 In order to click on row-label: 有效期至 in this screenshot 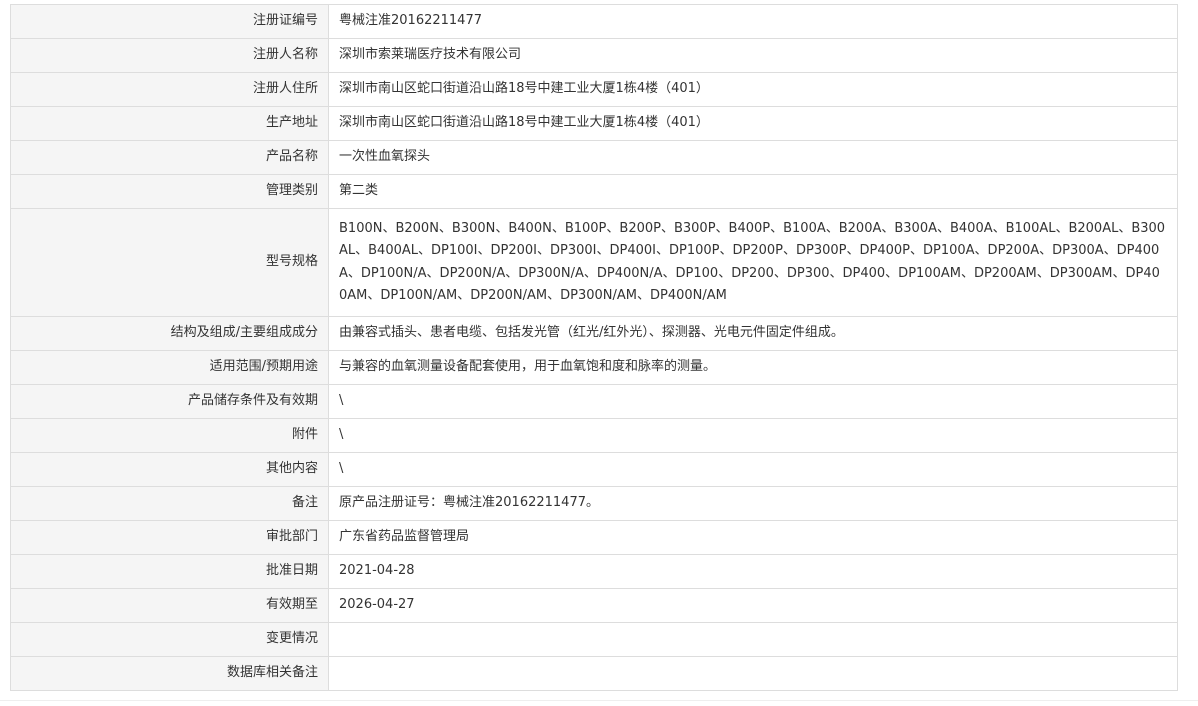, I will do `click(169, 605)`.